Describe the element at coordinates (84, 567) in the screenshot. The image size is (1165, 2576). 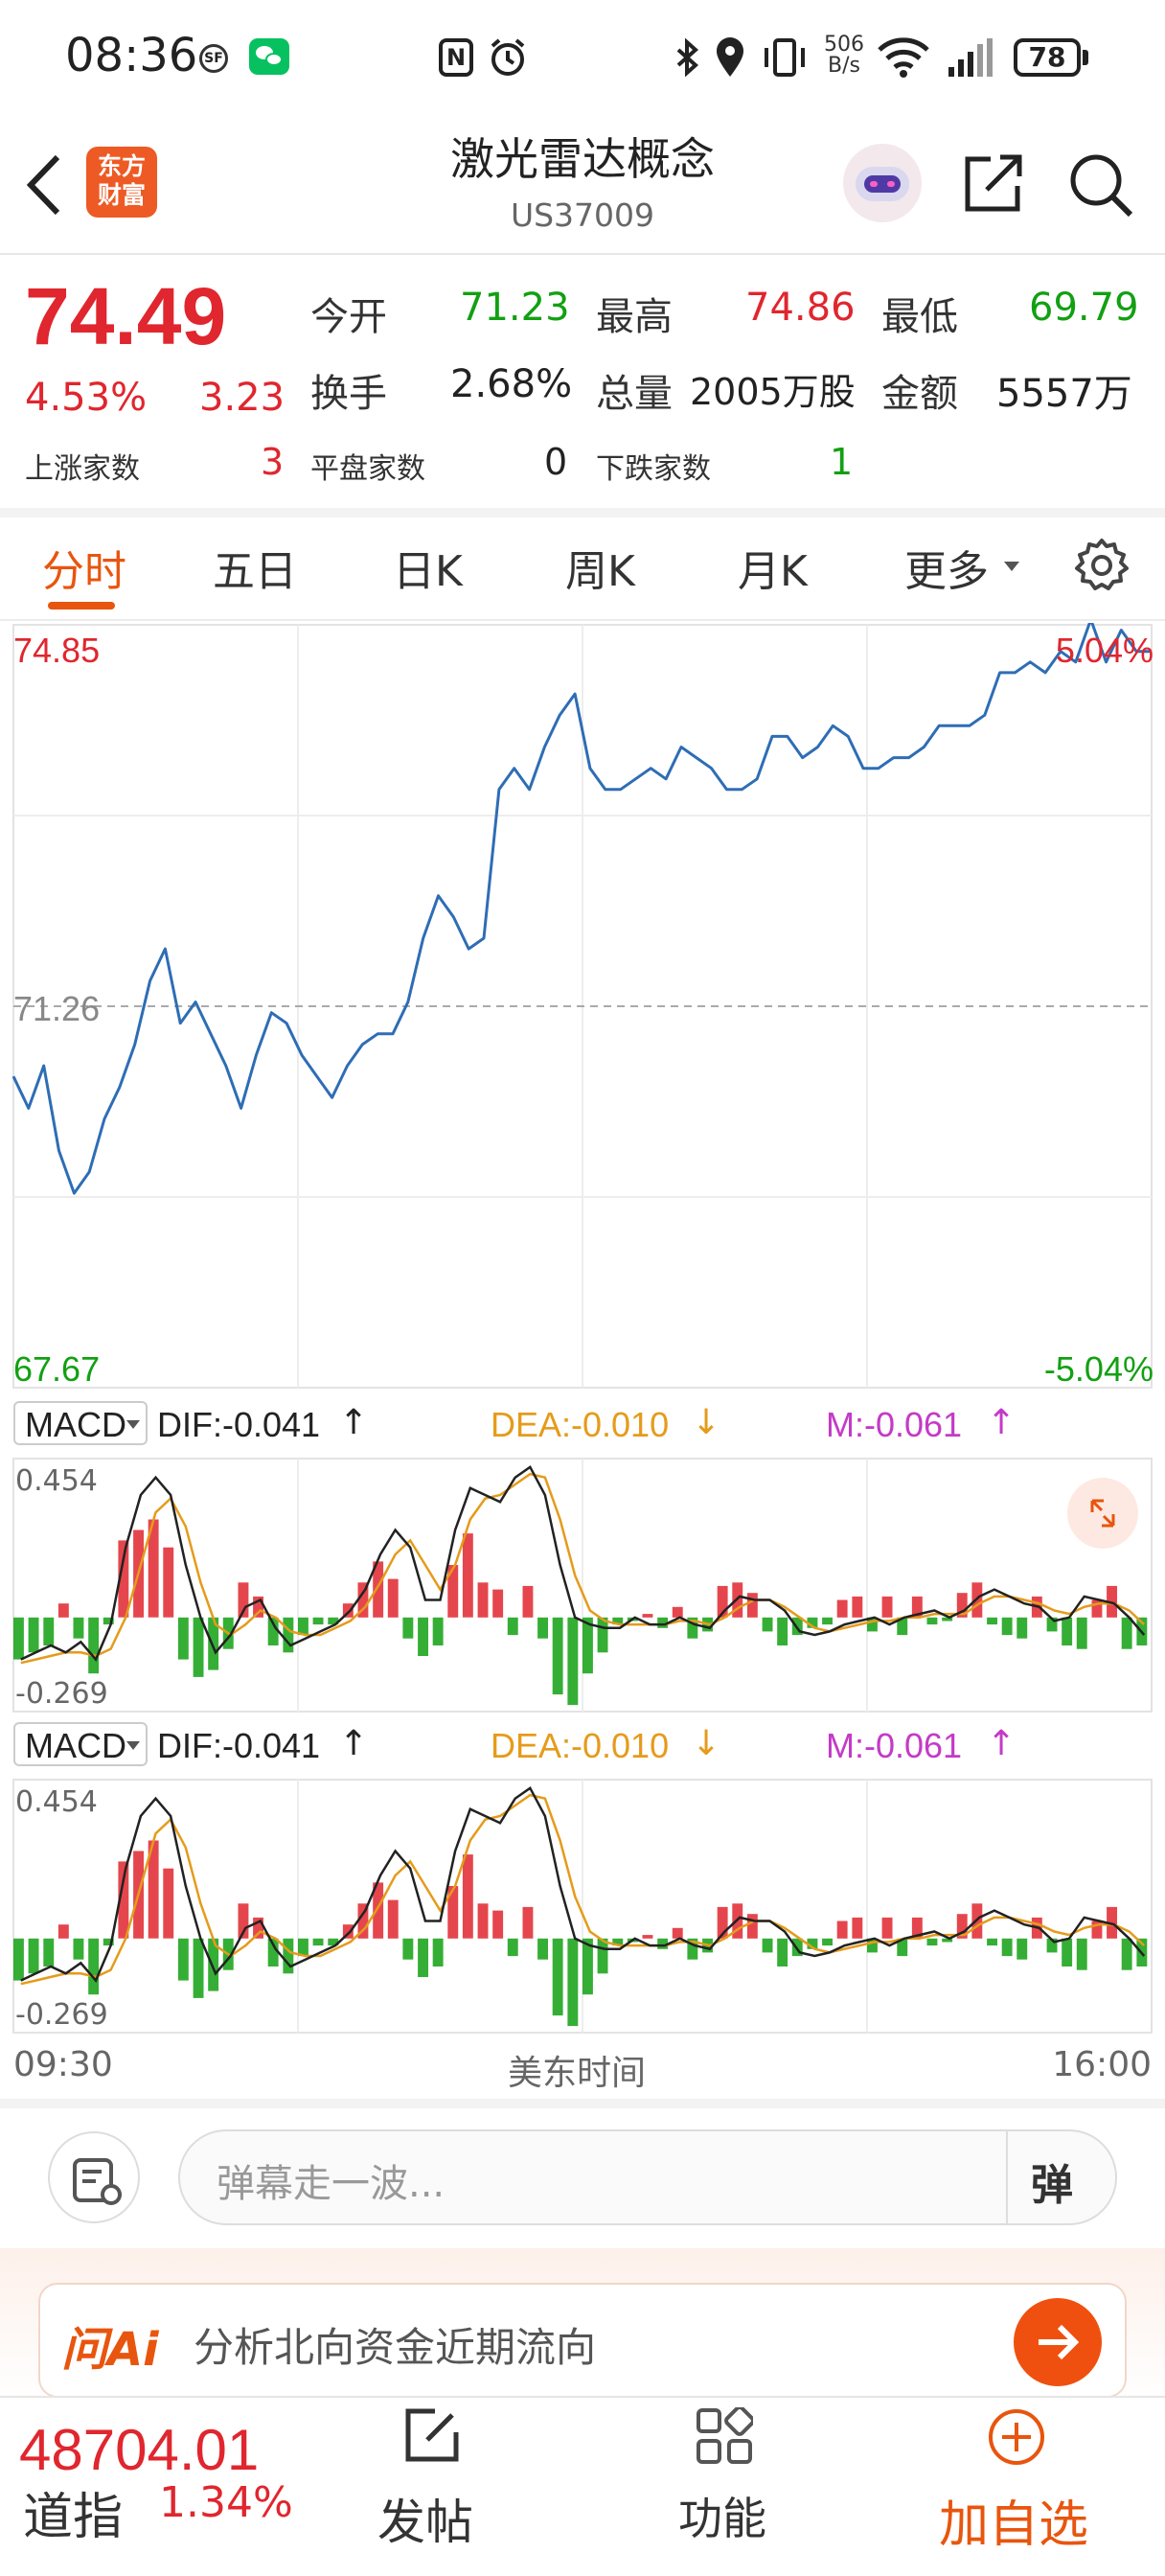
I see `tab-intraday: 分时` at that location.